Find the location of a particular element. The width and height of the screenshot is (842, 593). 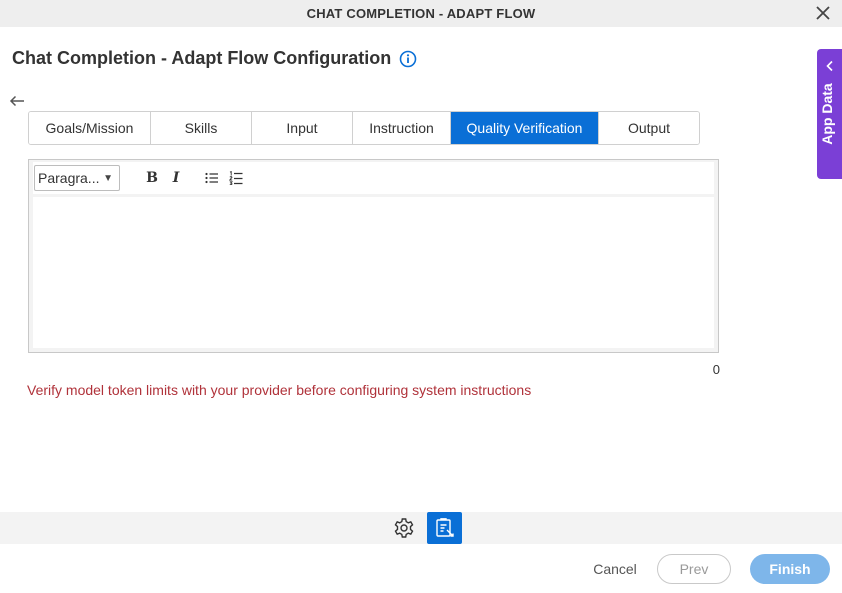

italic-button: I is located at coordinates (176, 178).